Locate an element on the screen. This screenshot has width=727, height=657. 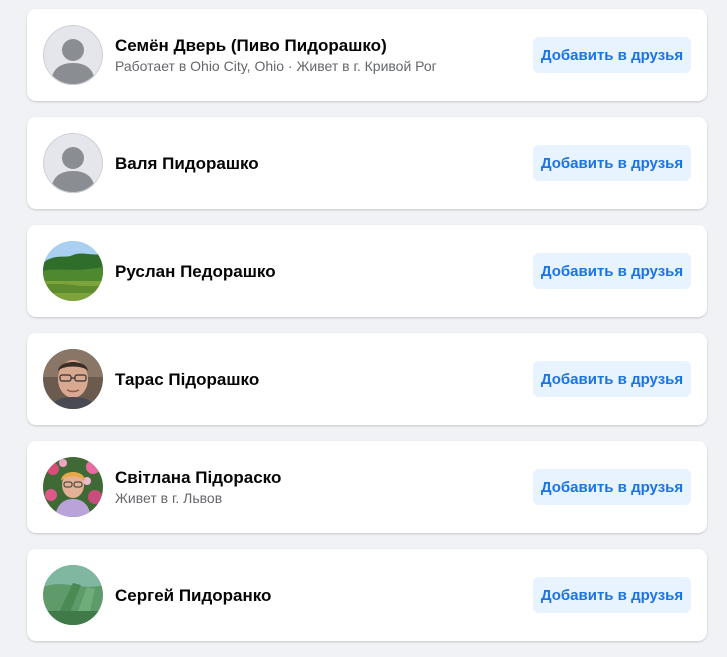
person-info: Сергей Пидоранко is located at coordinates (193, 595).